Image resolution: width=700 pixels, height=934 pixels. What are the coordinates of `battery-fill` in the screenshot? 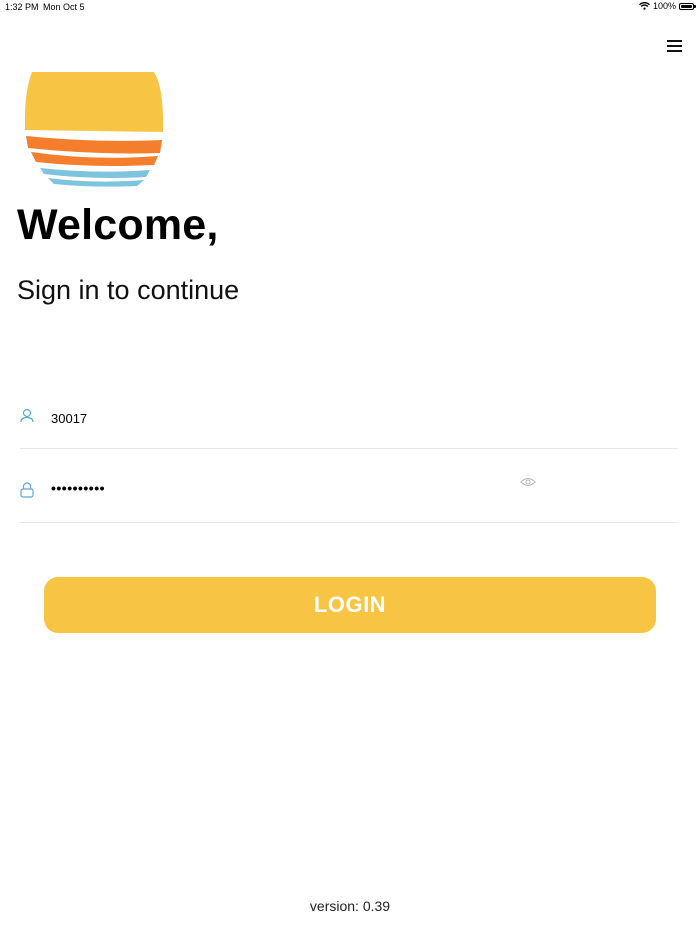 It's located at (686, 6).